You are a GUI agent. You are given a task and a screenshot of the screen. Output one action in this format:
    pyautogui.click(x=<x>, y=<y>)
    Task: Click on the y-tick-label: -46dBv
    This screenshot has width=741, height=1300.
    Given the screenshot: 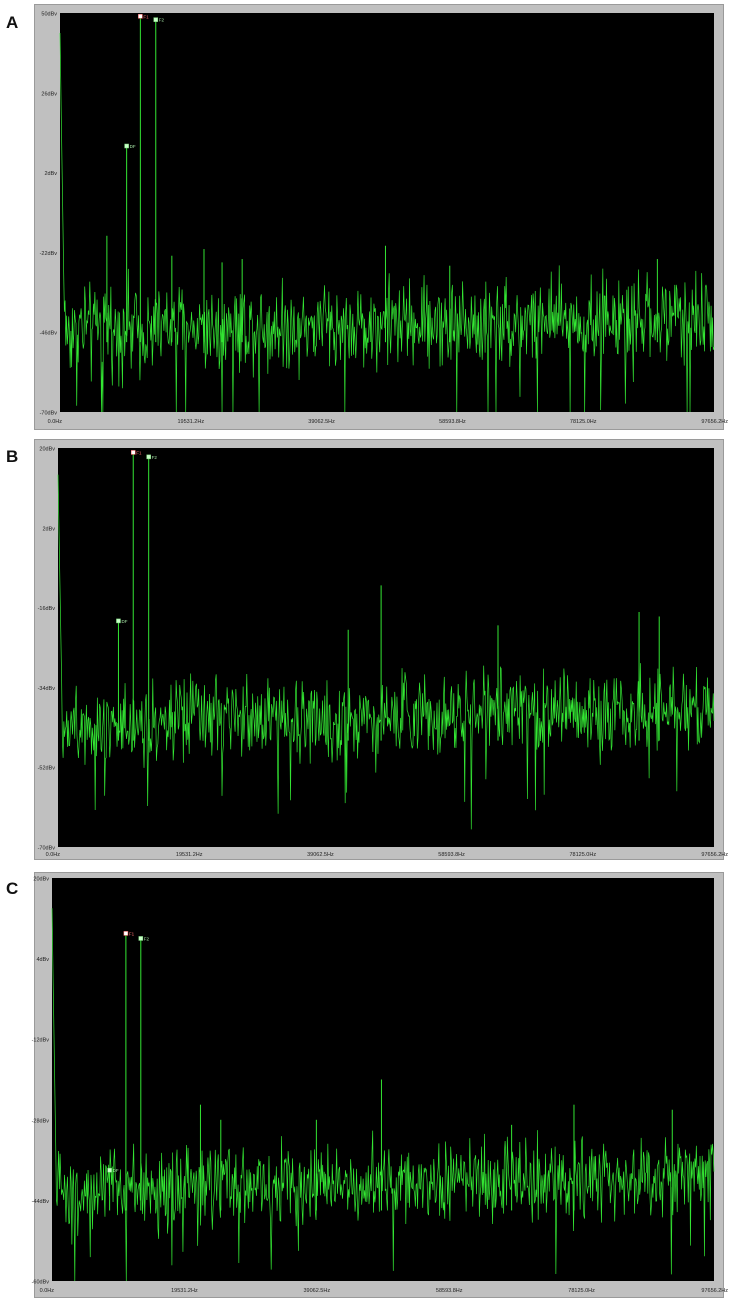 What is the action you would take?
    pyautogui.click(x=49, y=334)
    